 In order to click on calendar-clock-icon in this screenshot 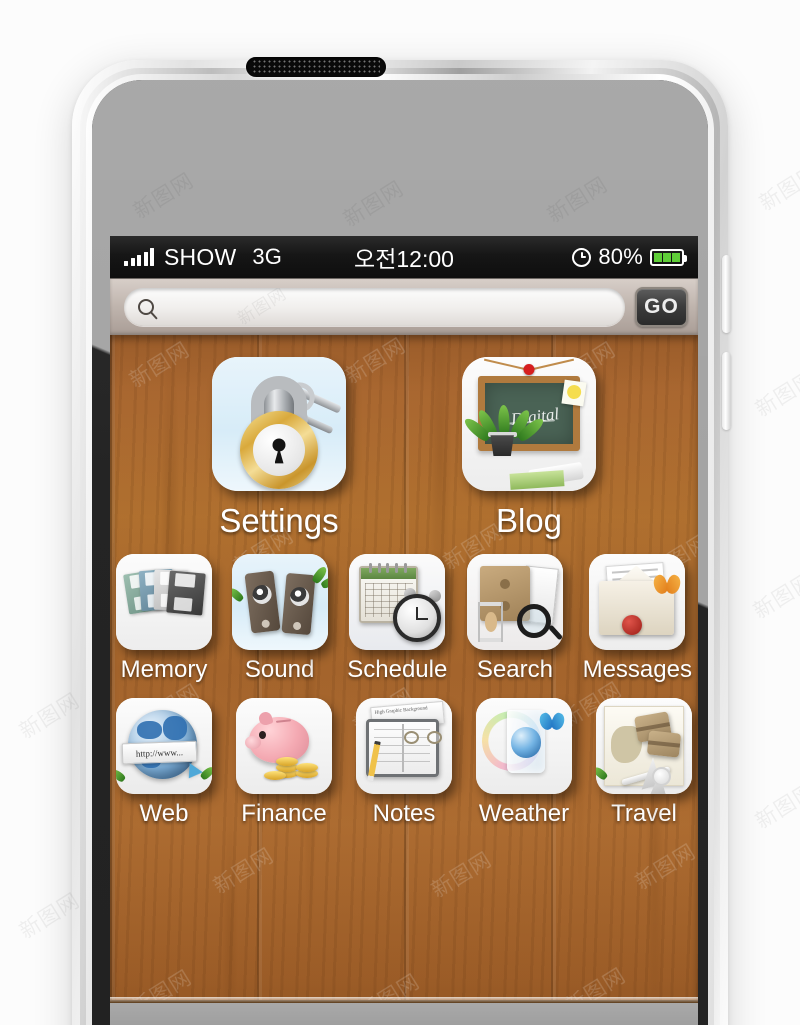, I will do `click(397, 602)`.